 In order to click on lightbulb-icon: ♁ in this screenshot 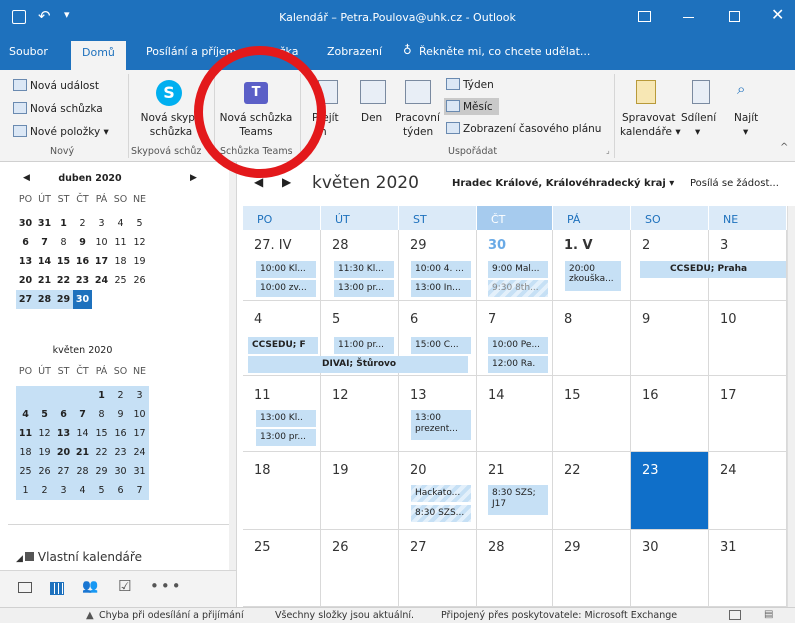, I will do `click(407, 50)`.